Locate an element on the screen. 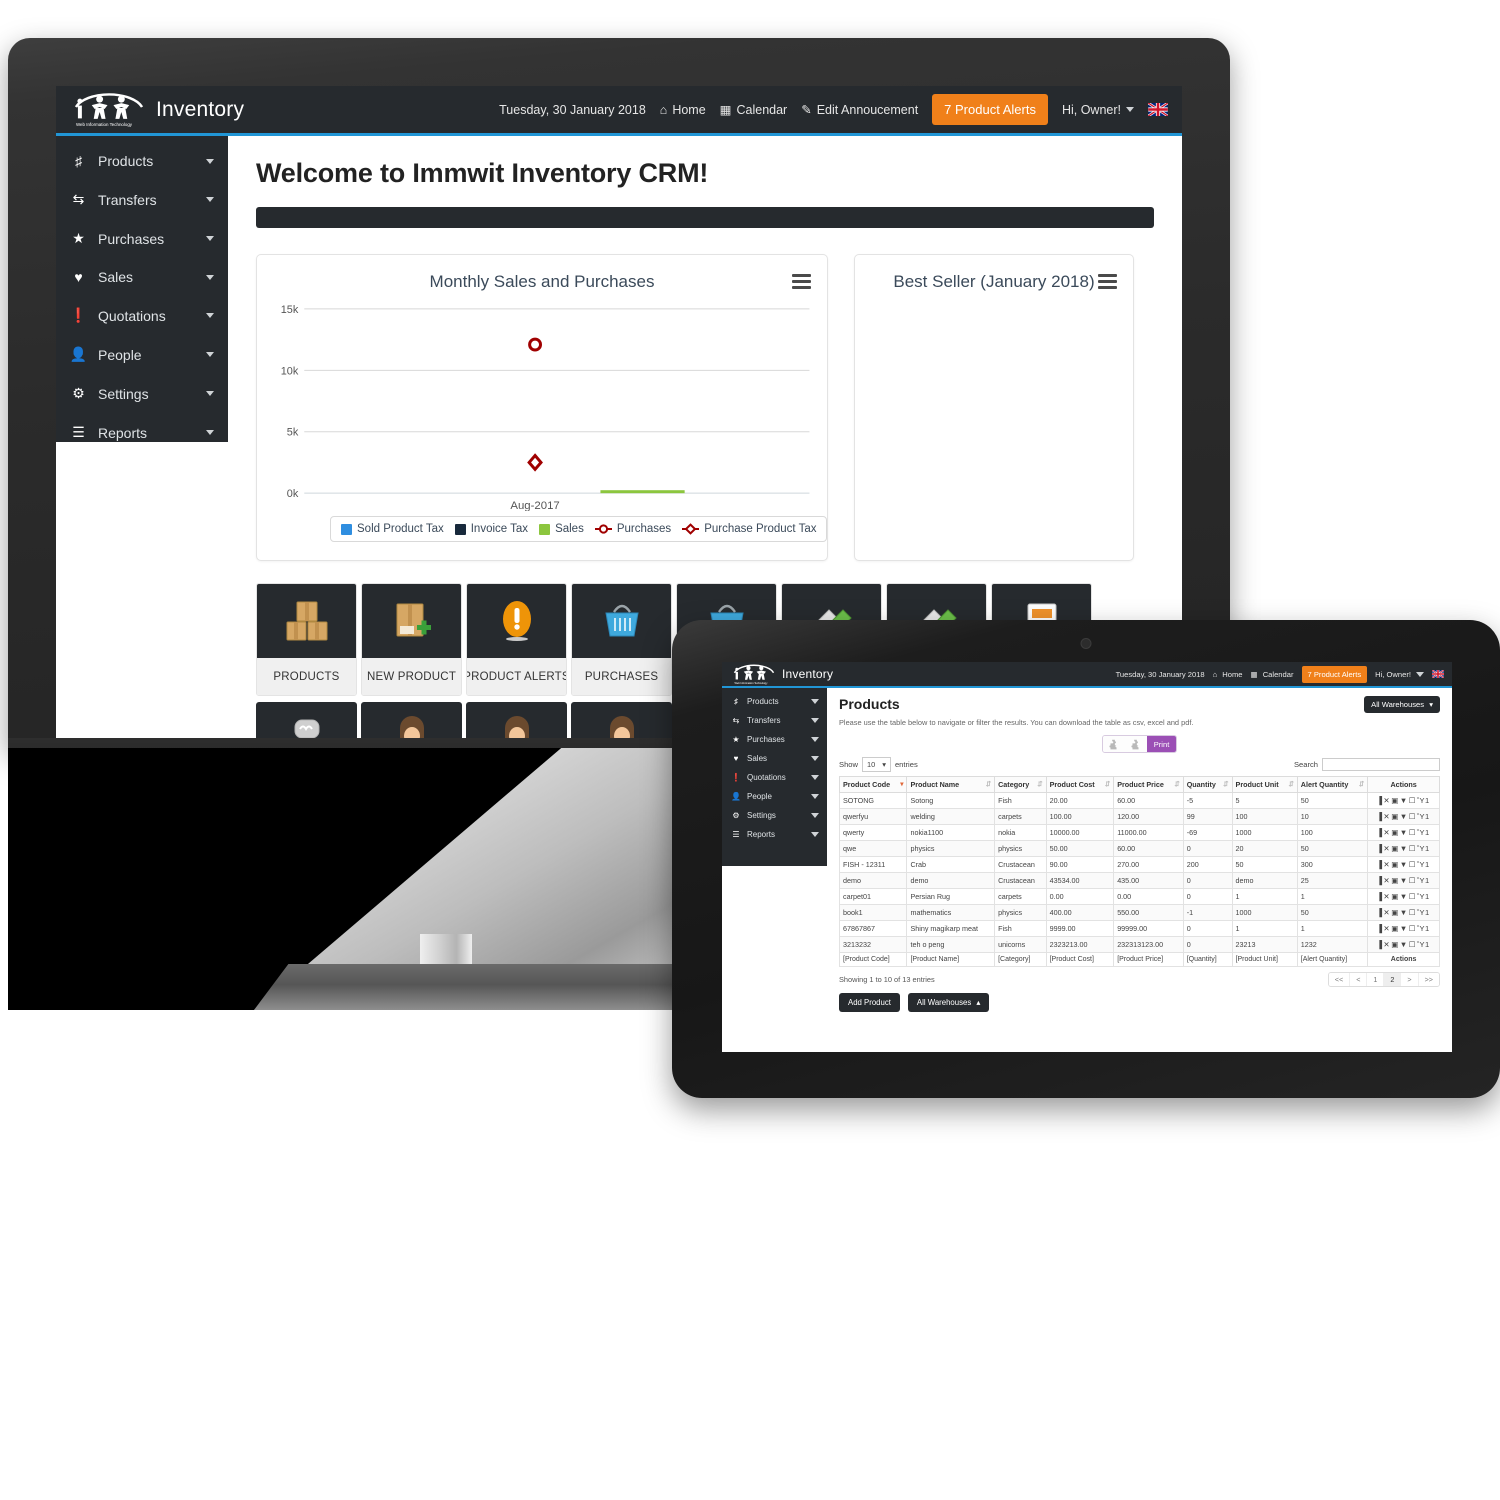 This screenshot has width=1500, height=1500. nav-home: ⌂ Home is located at coordinates (1228, 674).